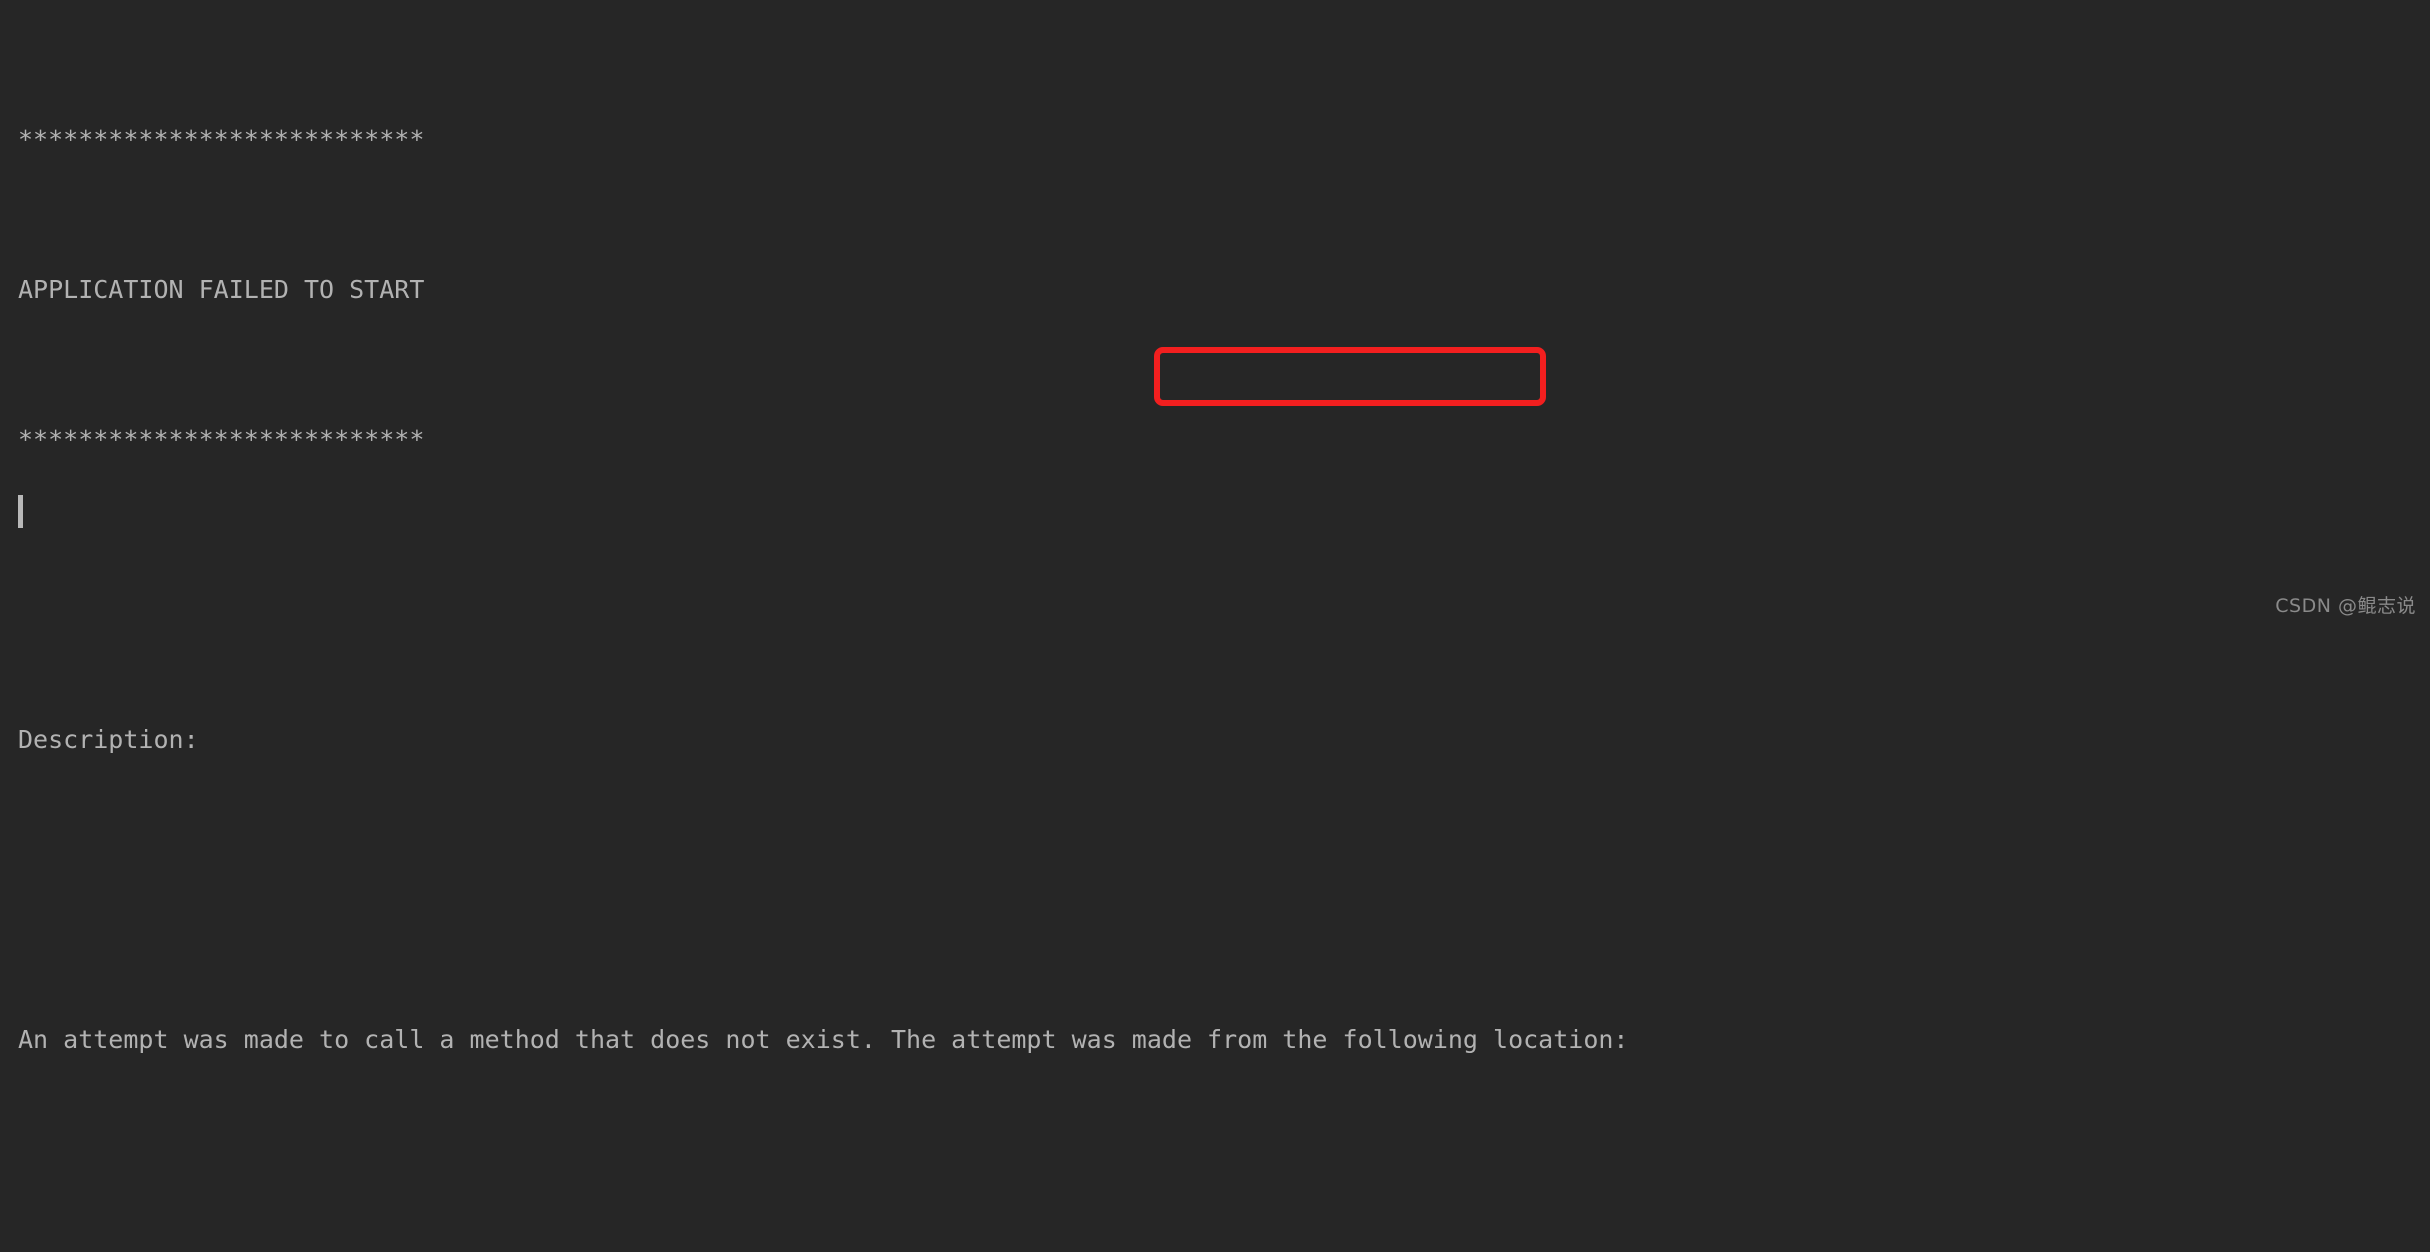 This screenshot has width=2430, height=1252. I want to click on csdn-watermark: CSDN @鲲志说, so click(2345, 606).